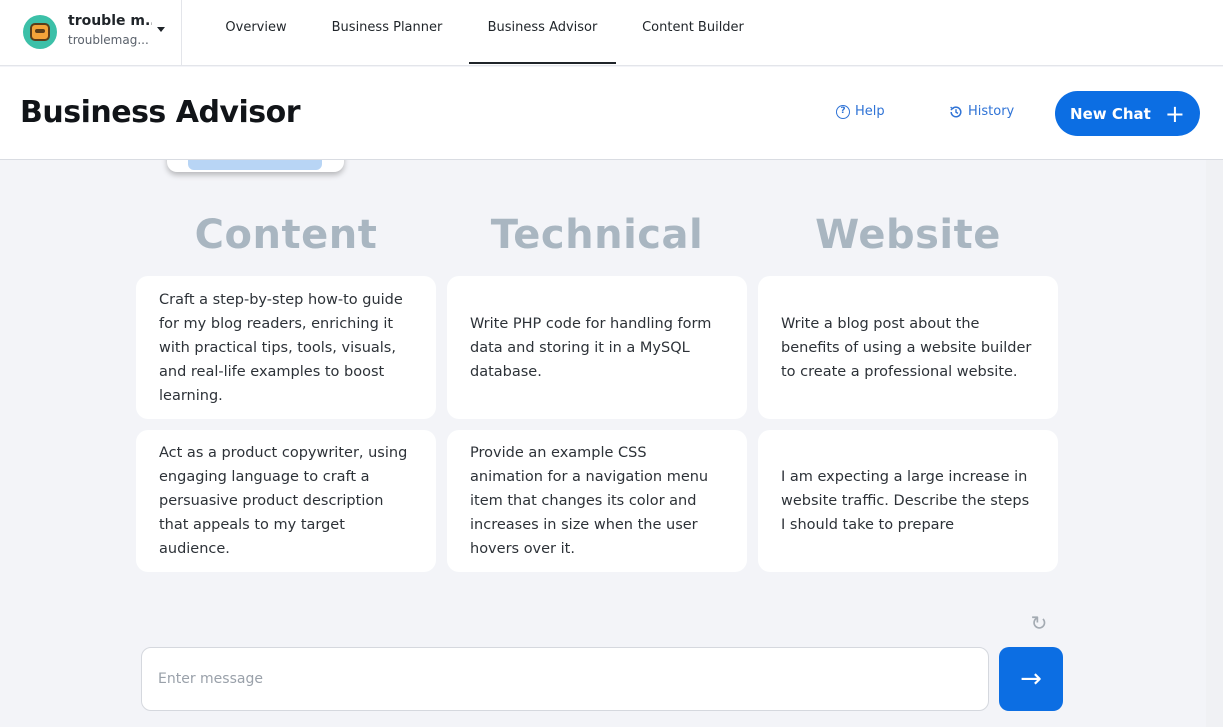  Describe the element at coordinates (1174, 113) in the screenshot. I see `plus-icon: +` at that location.